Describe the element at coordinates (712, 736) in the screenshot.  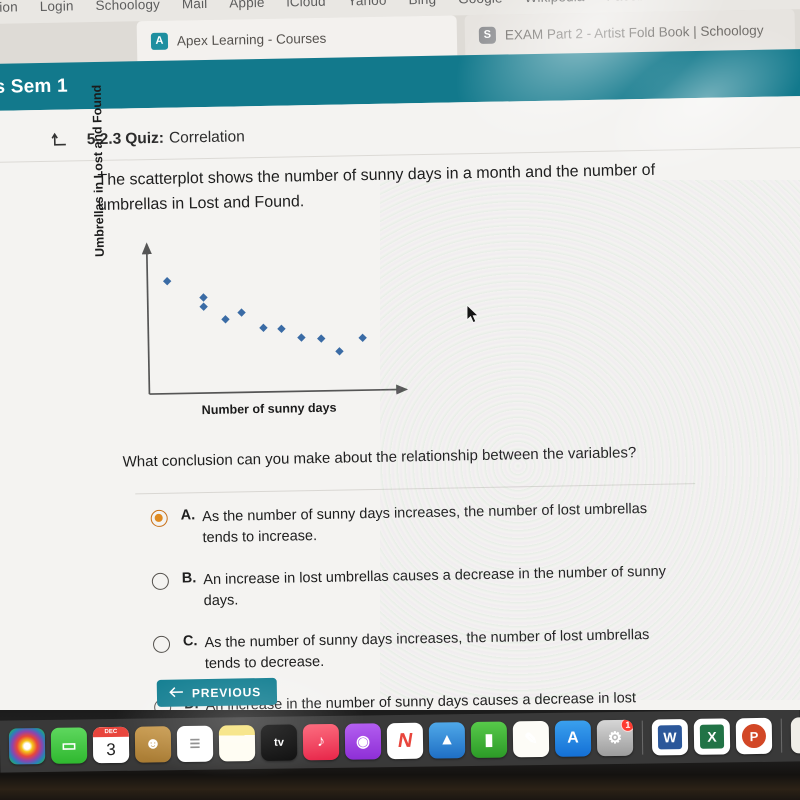
I see `dock-item-excel: X` at that location.